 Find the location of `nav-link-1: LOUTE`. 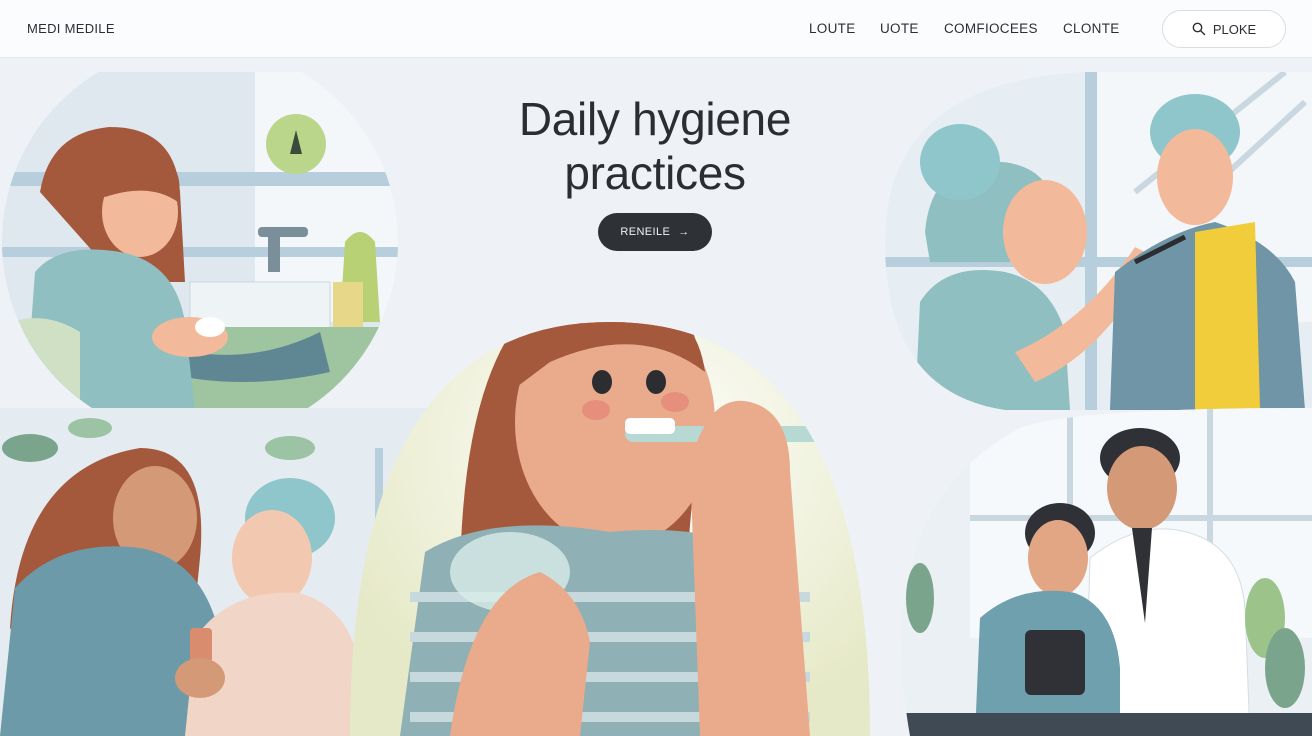

nav-link-1: LOUTE is located at coordinates (832, 28).